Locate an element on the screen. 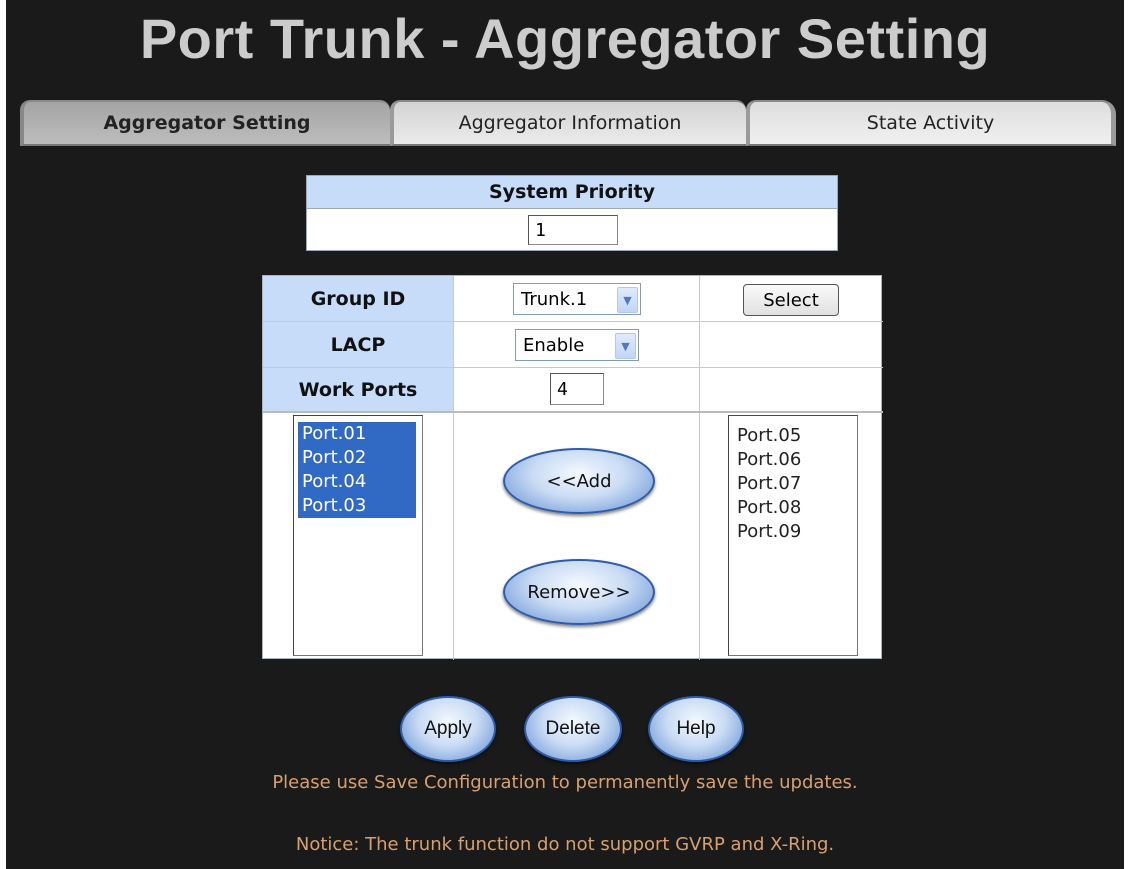 This screenshot has width=1130, height=869. list-item: Port.04 is located at coordinates (357, 482).